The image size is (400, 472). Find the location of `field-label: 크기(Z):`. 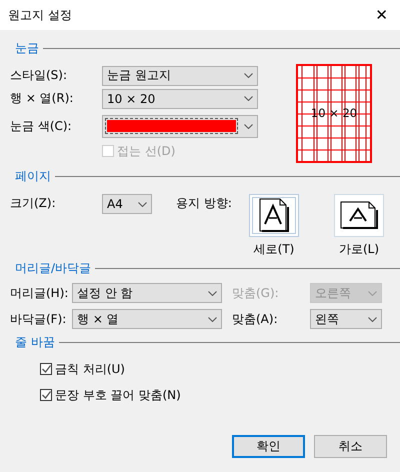

field-label: 크기(Z): is located at coordinates (33, 203).